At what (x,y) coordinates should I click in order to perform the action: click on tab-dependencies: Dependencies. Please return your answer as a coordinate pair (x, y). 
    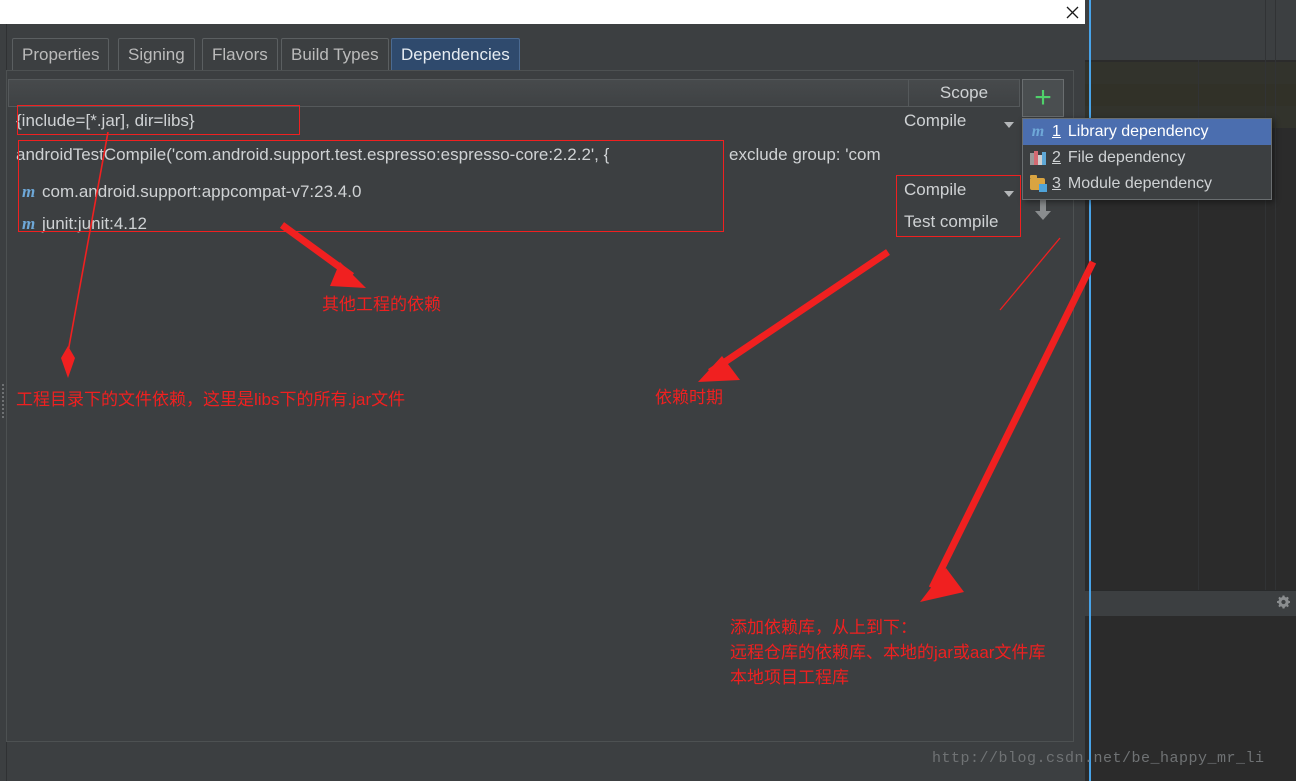
    Looking at the image, I should click on (455, 54).